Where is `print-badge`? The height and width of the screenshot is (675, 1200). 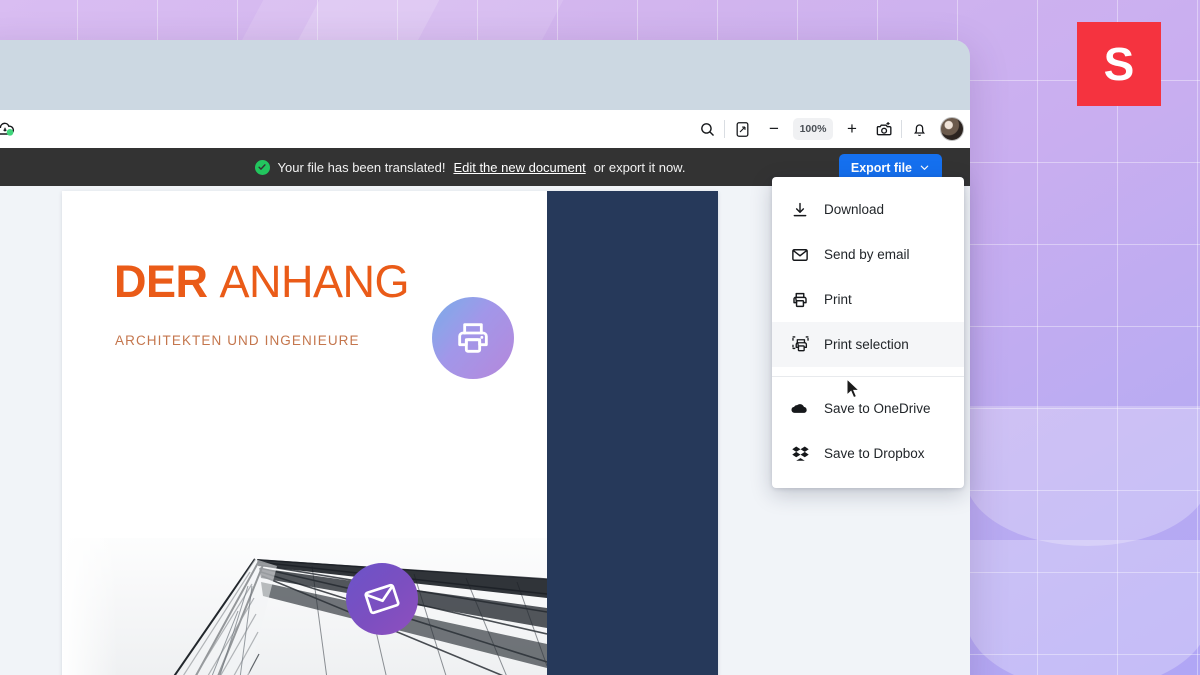 print-badge is located at coordinates (473, 338).